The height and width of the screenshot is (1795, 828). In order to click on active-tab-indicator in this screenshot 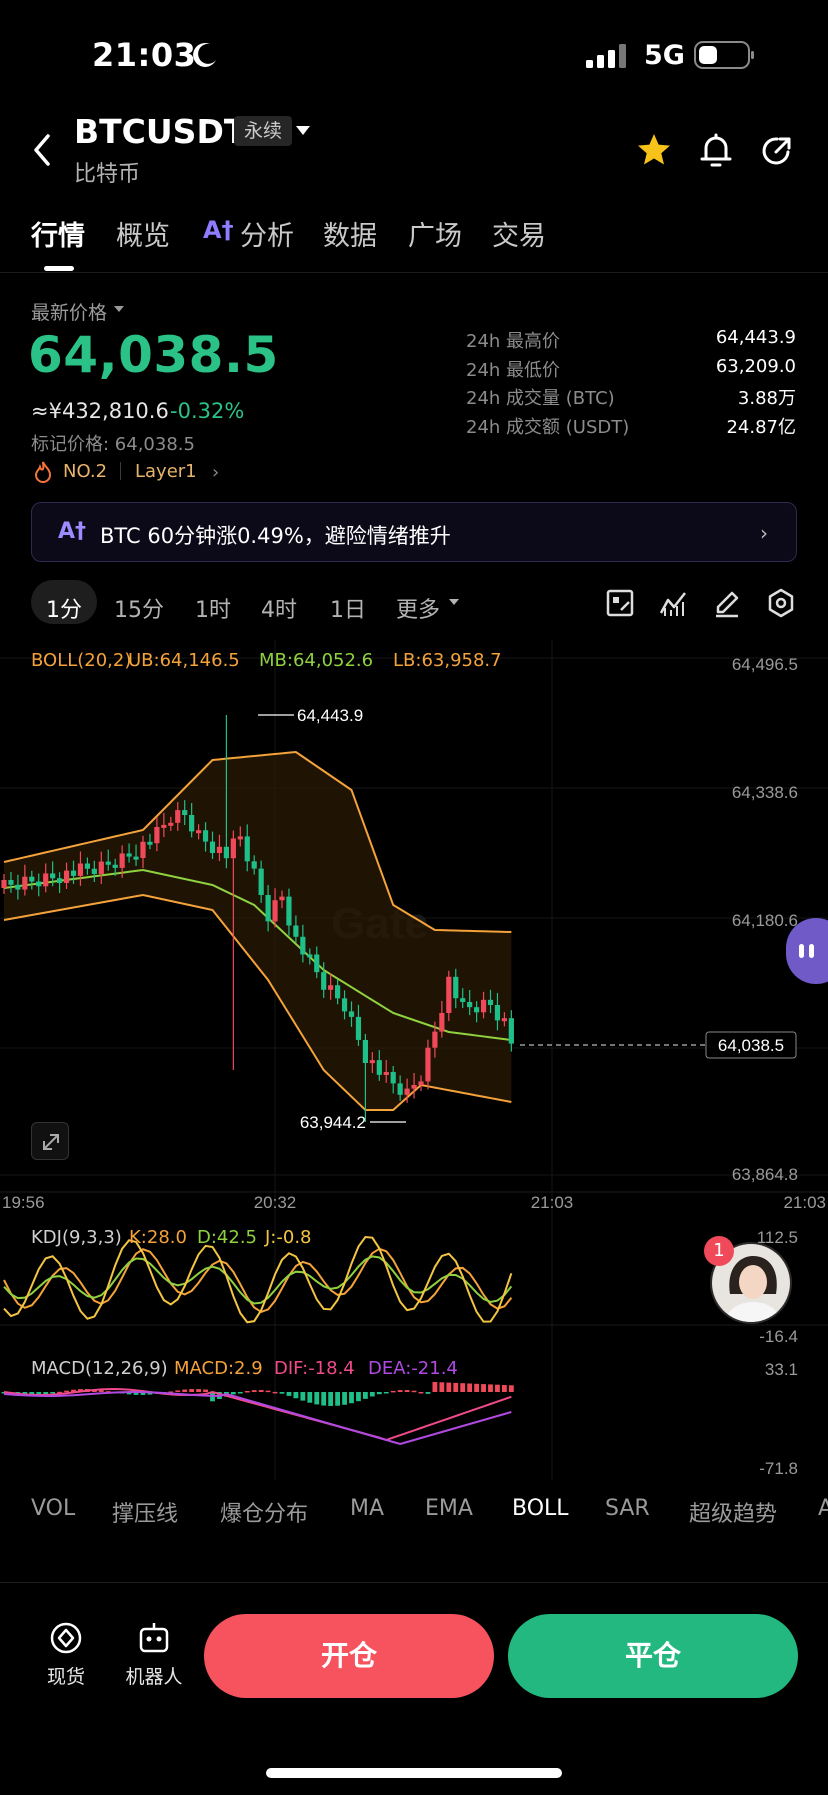, I will do `click(59, 268)`.